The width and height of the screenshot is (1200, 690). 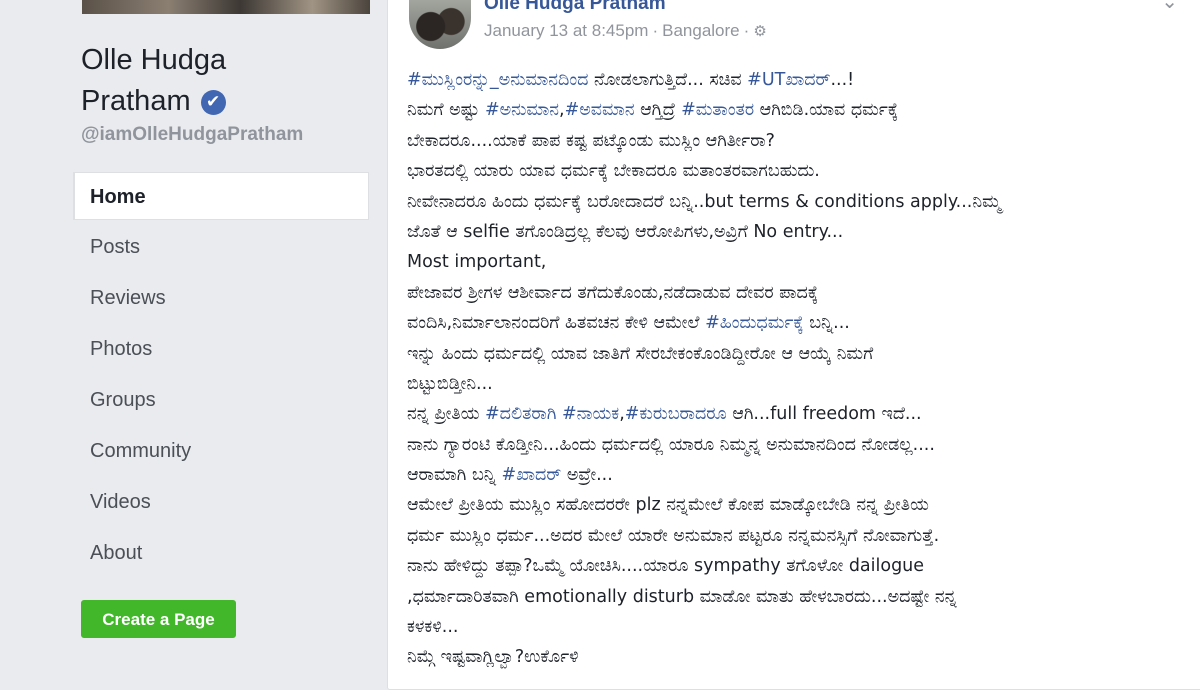 I want to click on post-text-segment: ಆಗ್ತಿದ್ರೆ, so click(x=658, y=110).